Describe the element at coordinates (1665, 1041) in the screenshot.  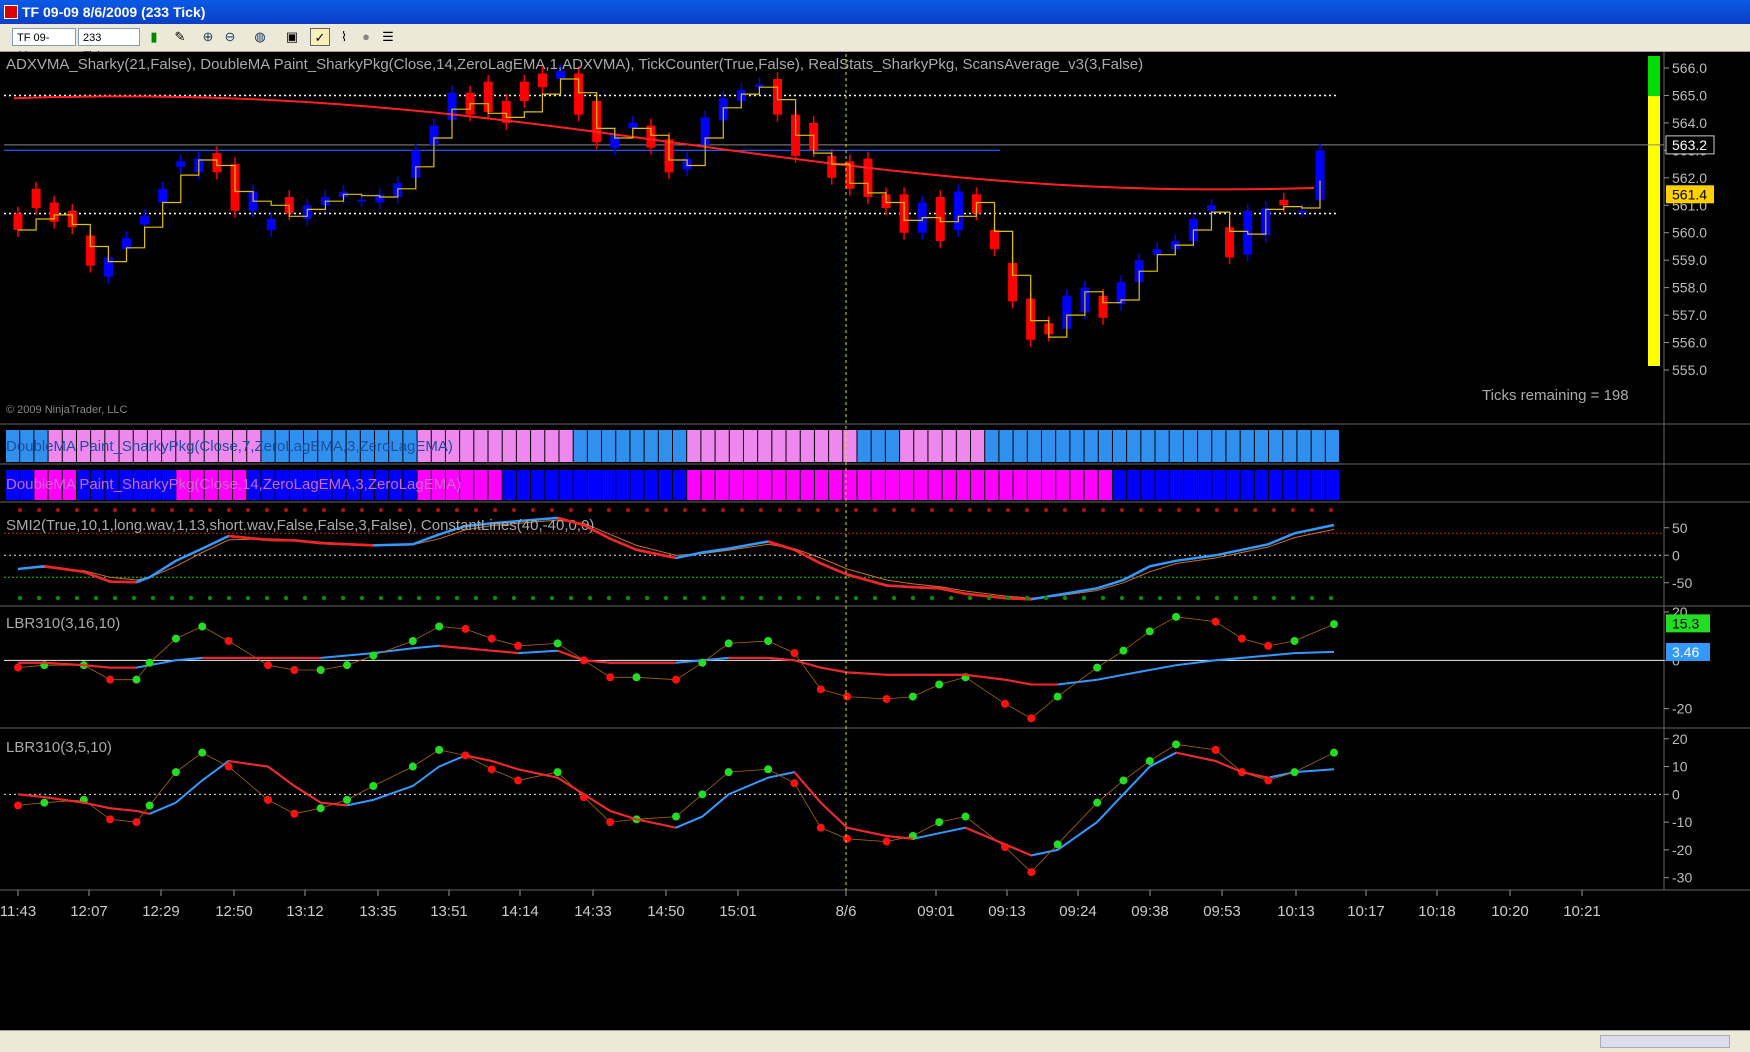
I see `horizontal-scrollbar` at that location.